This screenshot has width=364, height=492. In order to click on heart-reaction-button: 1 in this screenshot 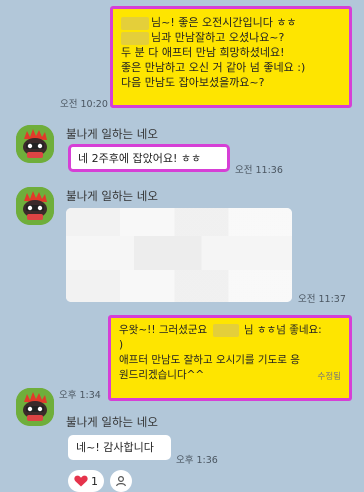, I will do `click(86, 481)`.